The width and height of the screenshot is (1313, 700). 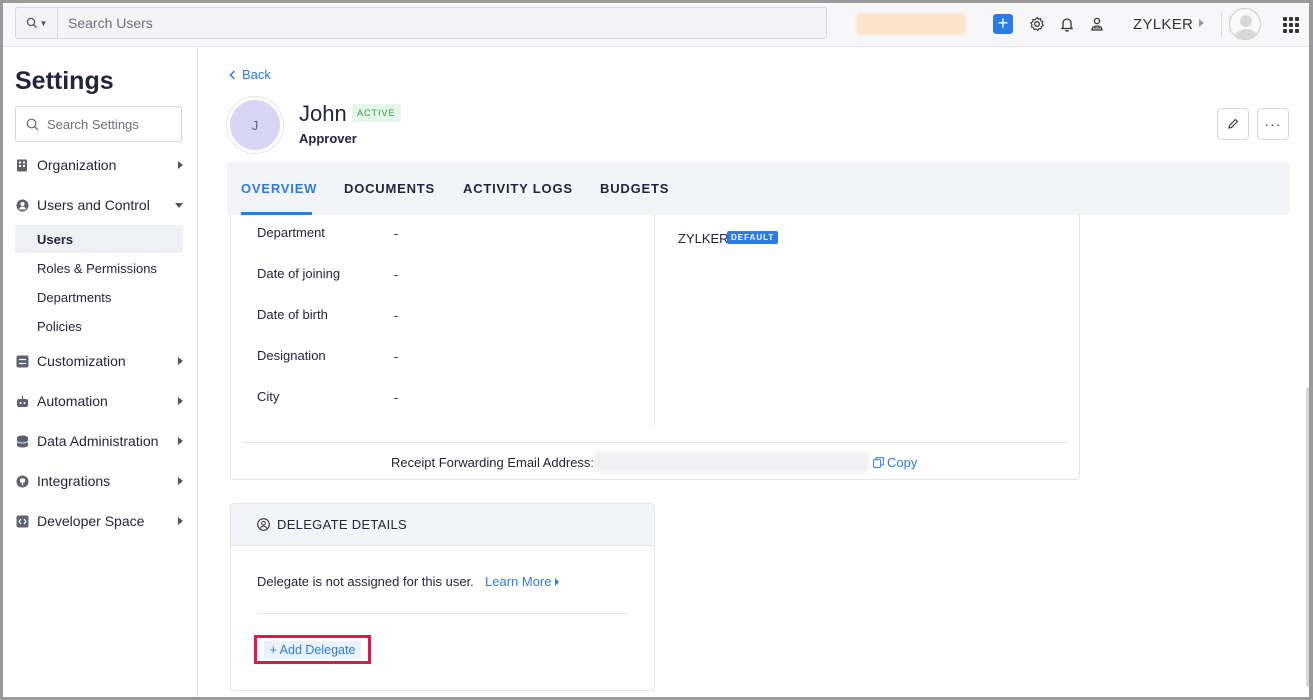 What do you see at coordinates (22, 441) in the screenshot?
I see `database-icon` at bounding box center [22, 441].